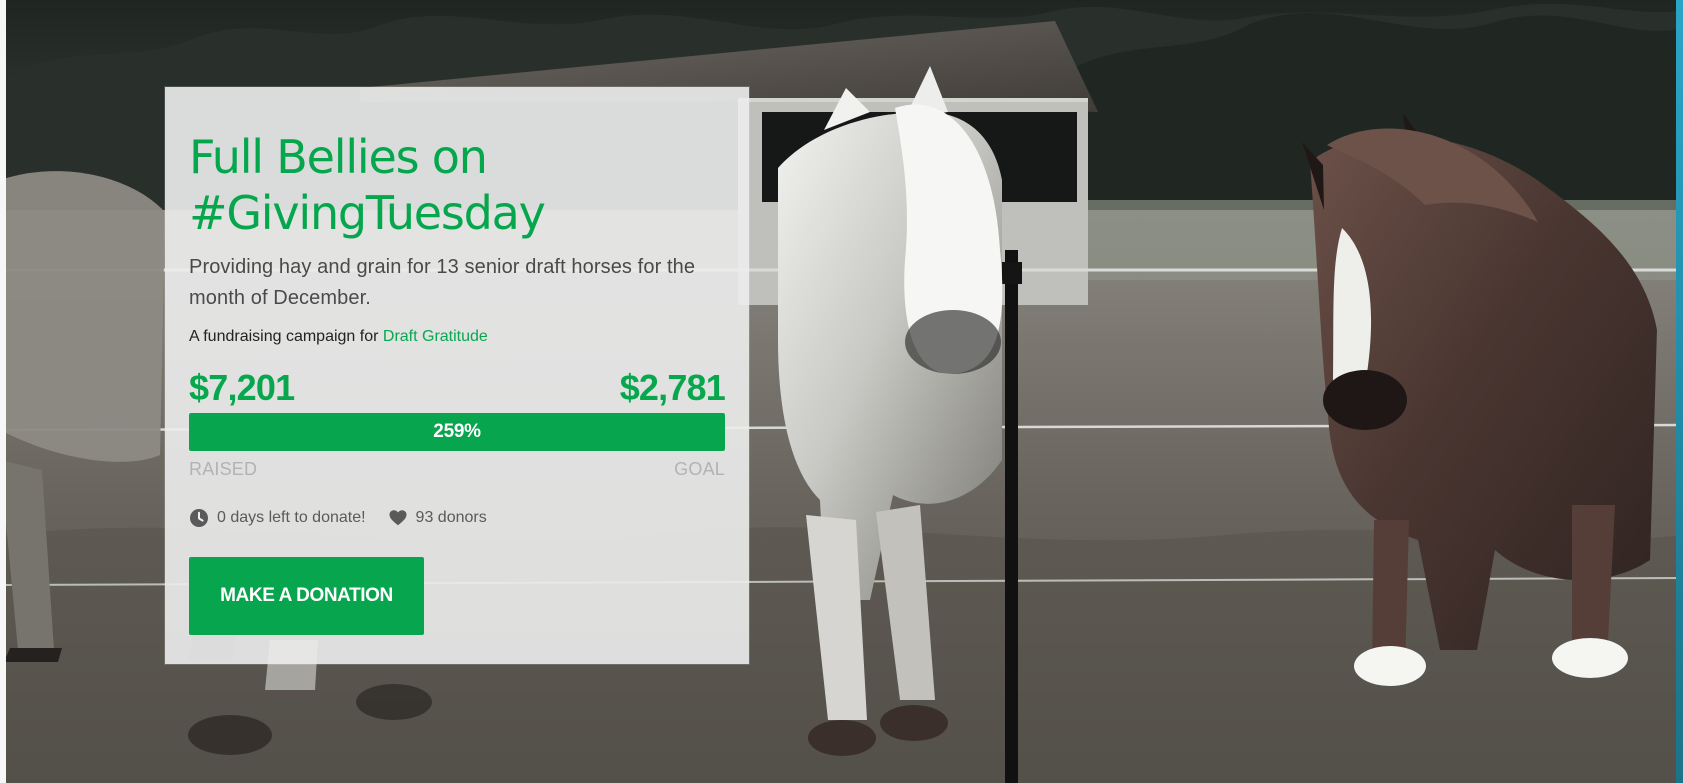  Describe the element at coordinates (457, 469) in the screenshot. I see `fundraising-labels: RAISED GOAL` at that location.